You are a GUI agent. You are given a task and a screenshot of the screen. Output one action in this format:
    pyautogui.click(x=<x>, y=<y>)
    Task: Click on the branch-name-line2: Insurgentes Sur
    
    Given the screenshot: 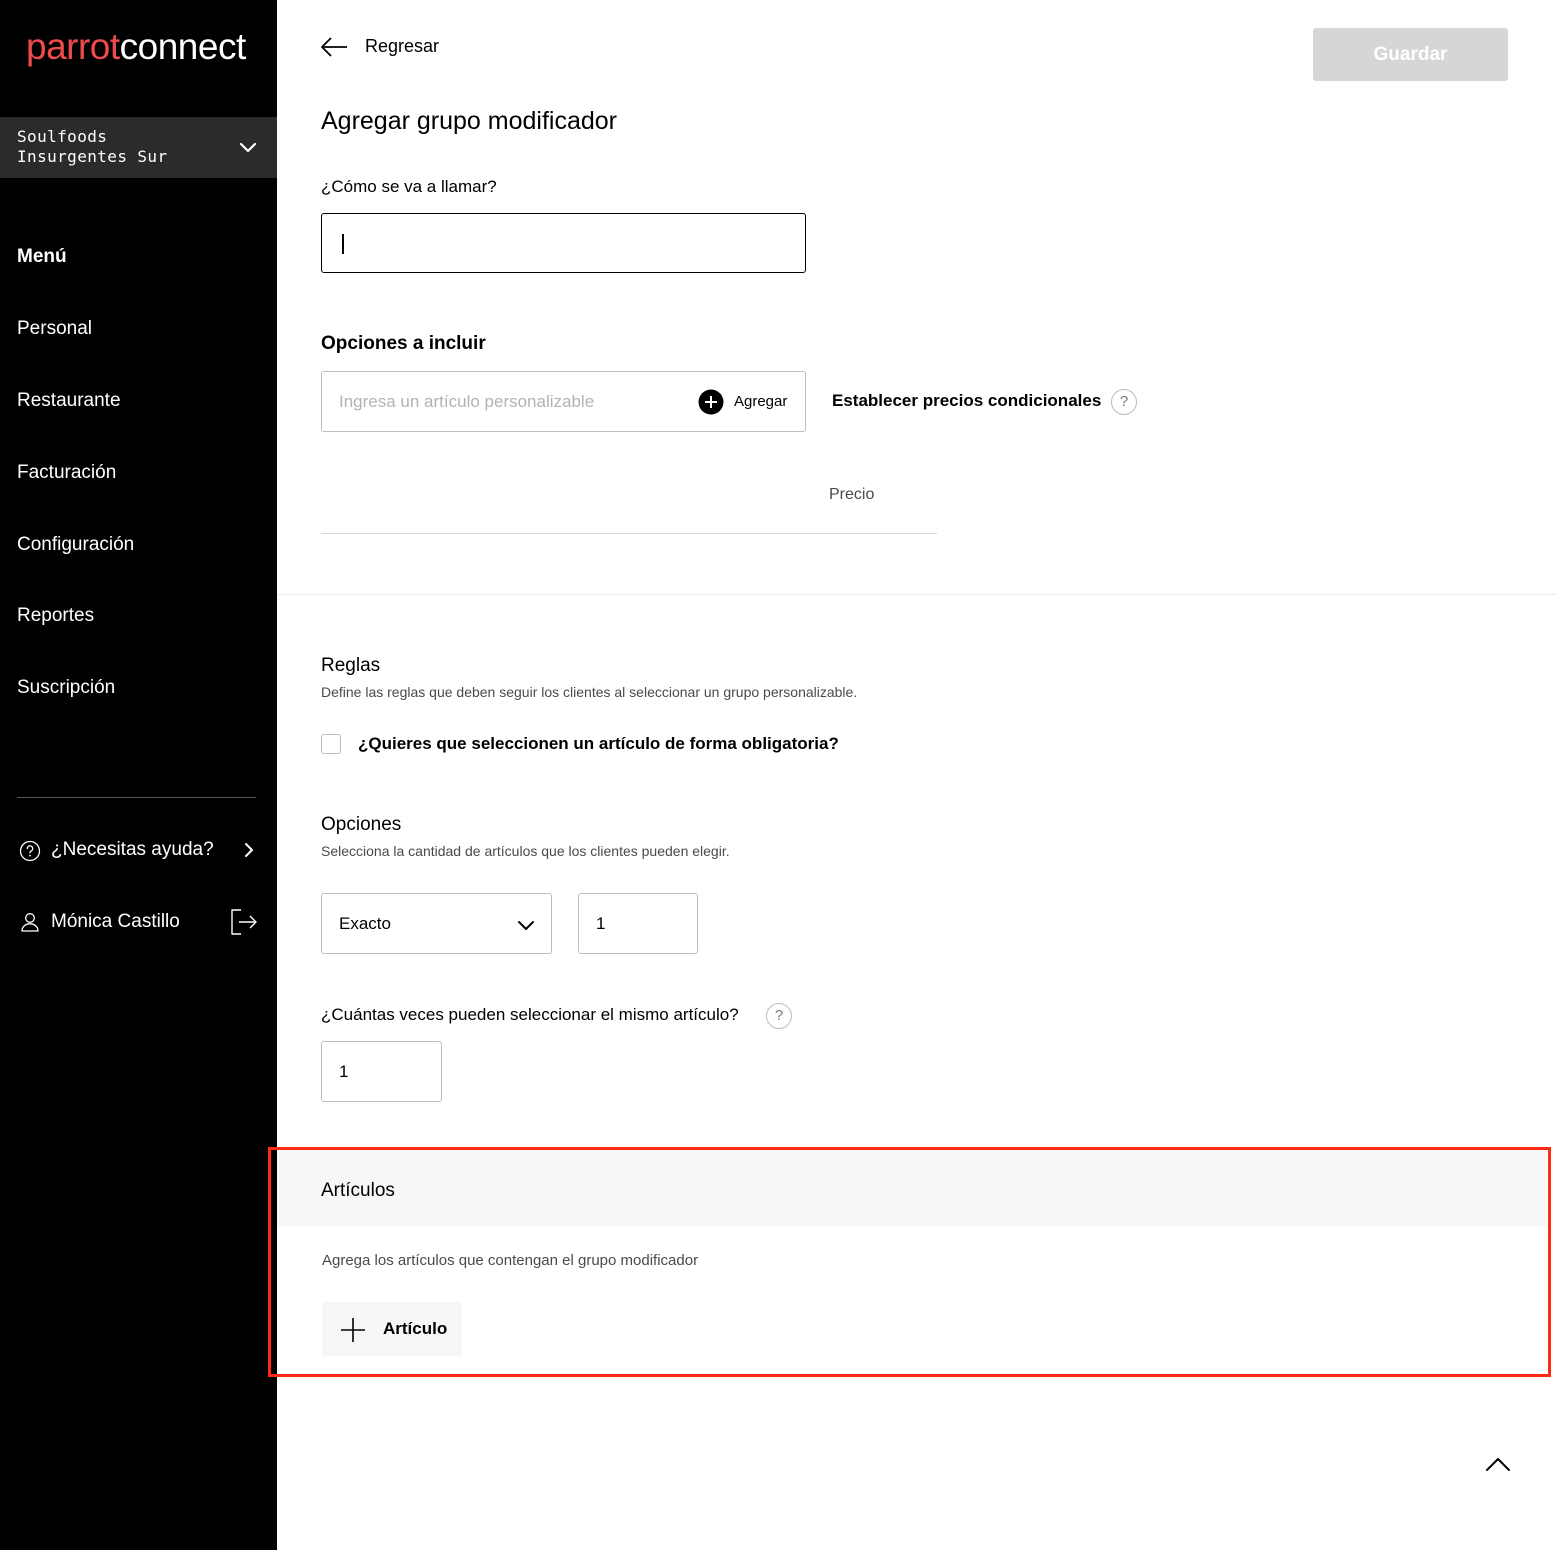 What is the action you would take?
    pyautogui.click(x=92, y=156)
    